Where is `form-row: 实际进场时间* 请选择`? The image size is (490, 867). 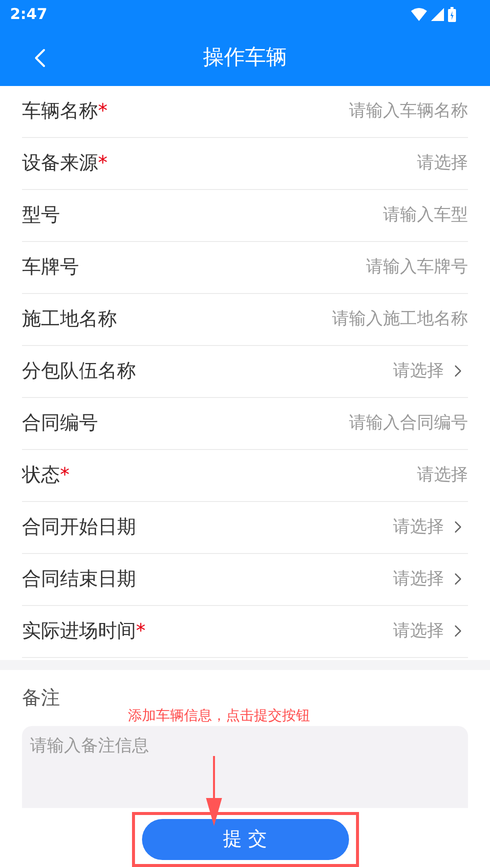 form-row: 实际进场时间* 请选择 is located at coordinates (245, 632).